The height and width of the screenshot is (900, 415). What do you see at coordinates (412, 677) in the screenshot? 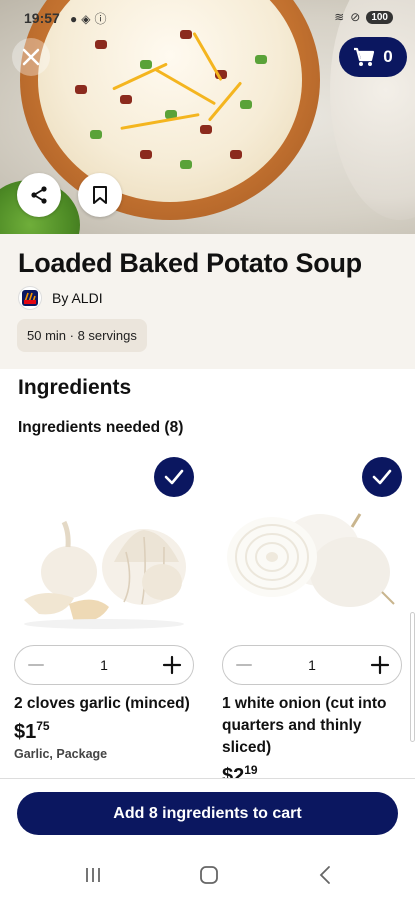
I see `scrollbar` at bounding box center [412, 677].